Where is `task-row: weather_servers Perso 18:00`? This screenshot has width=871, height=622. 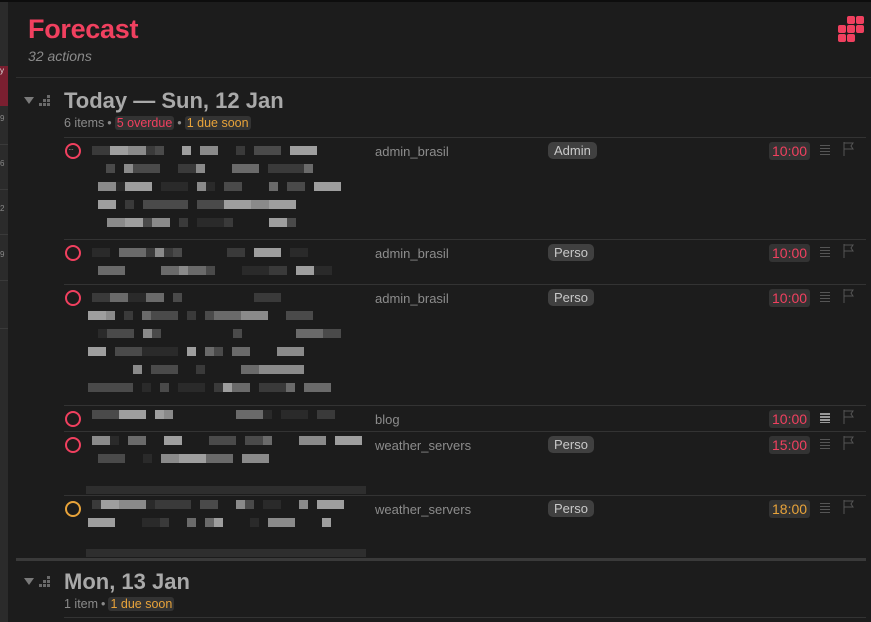
task-row: weather_servers Perso 18:00 is located at coordinates (465, 526).